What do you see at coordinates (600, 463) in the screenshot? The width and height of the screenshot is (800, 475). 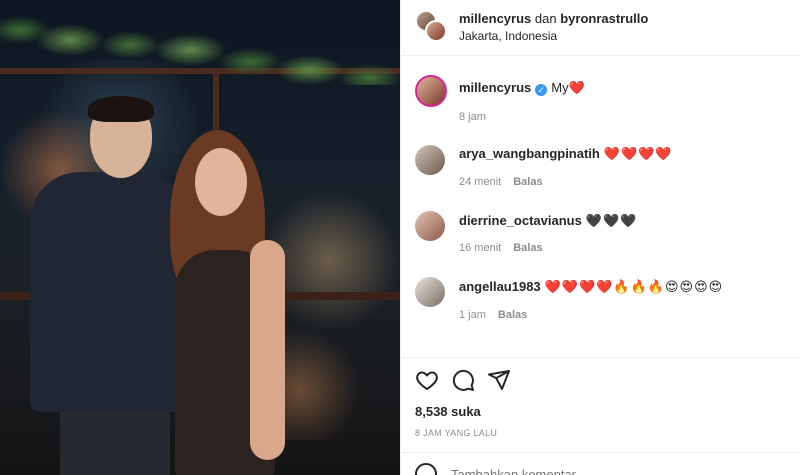 I see `add-comment-bar` at bounding box center [600, 463].